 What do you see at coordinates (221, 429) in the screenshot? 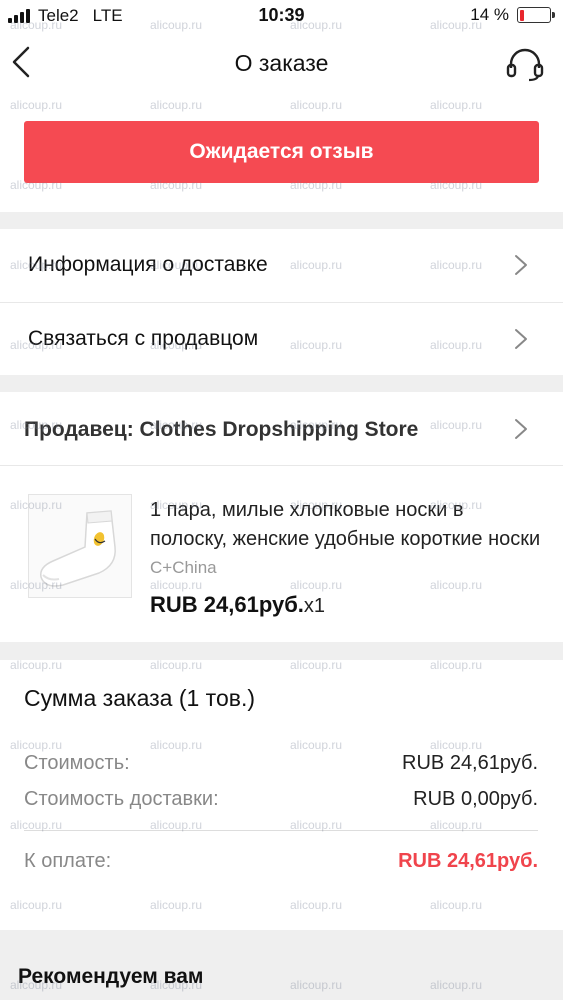
I see `seller-name: Продавец: Clothes Dropshipping Store` at bounding box center [221, 429].